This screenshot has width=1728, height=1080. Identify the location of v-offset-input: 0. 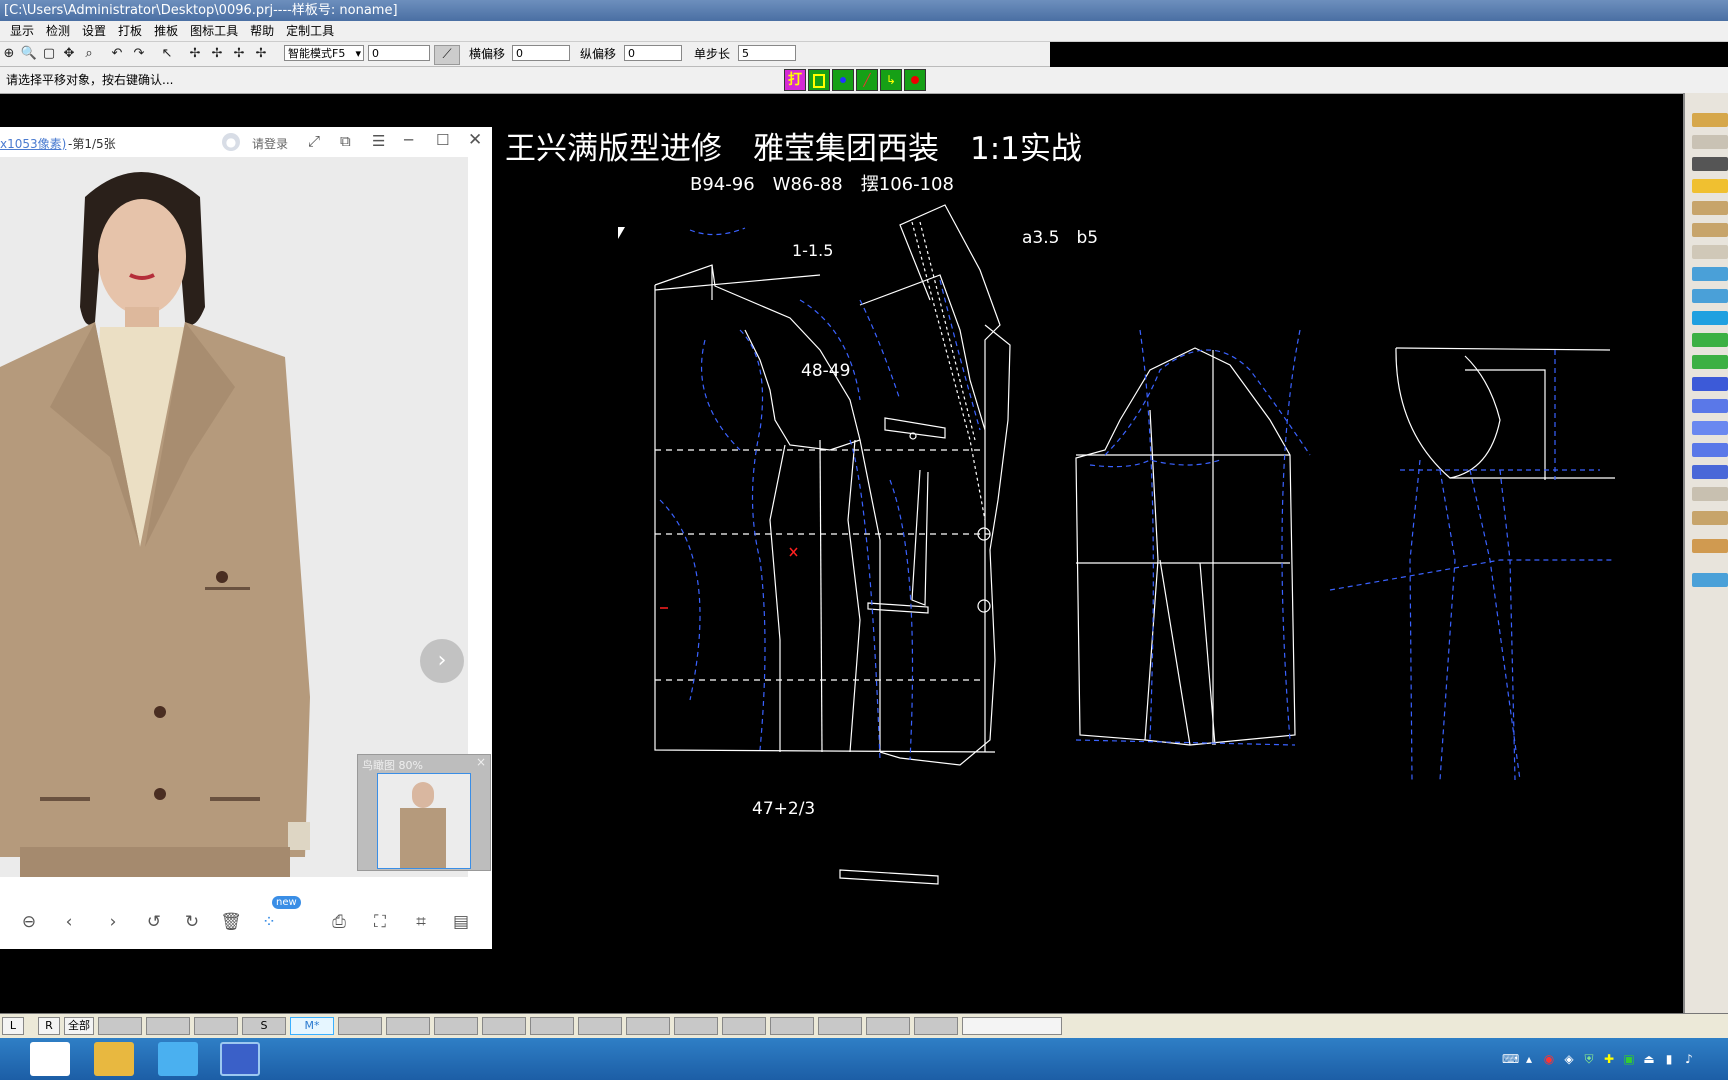
(653, 53).